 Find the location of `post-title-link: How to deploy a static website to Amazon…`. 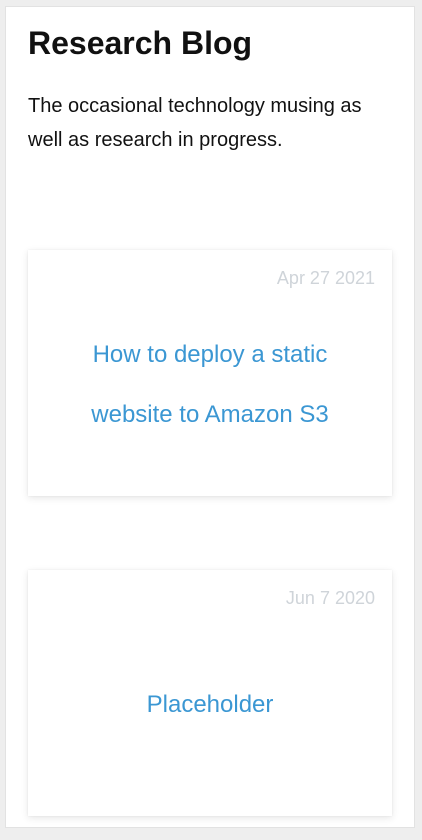

post-title-link: How to deploy a static website to Amazon… is located at coordinates (210, 385).